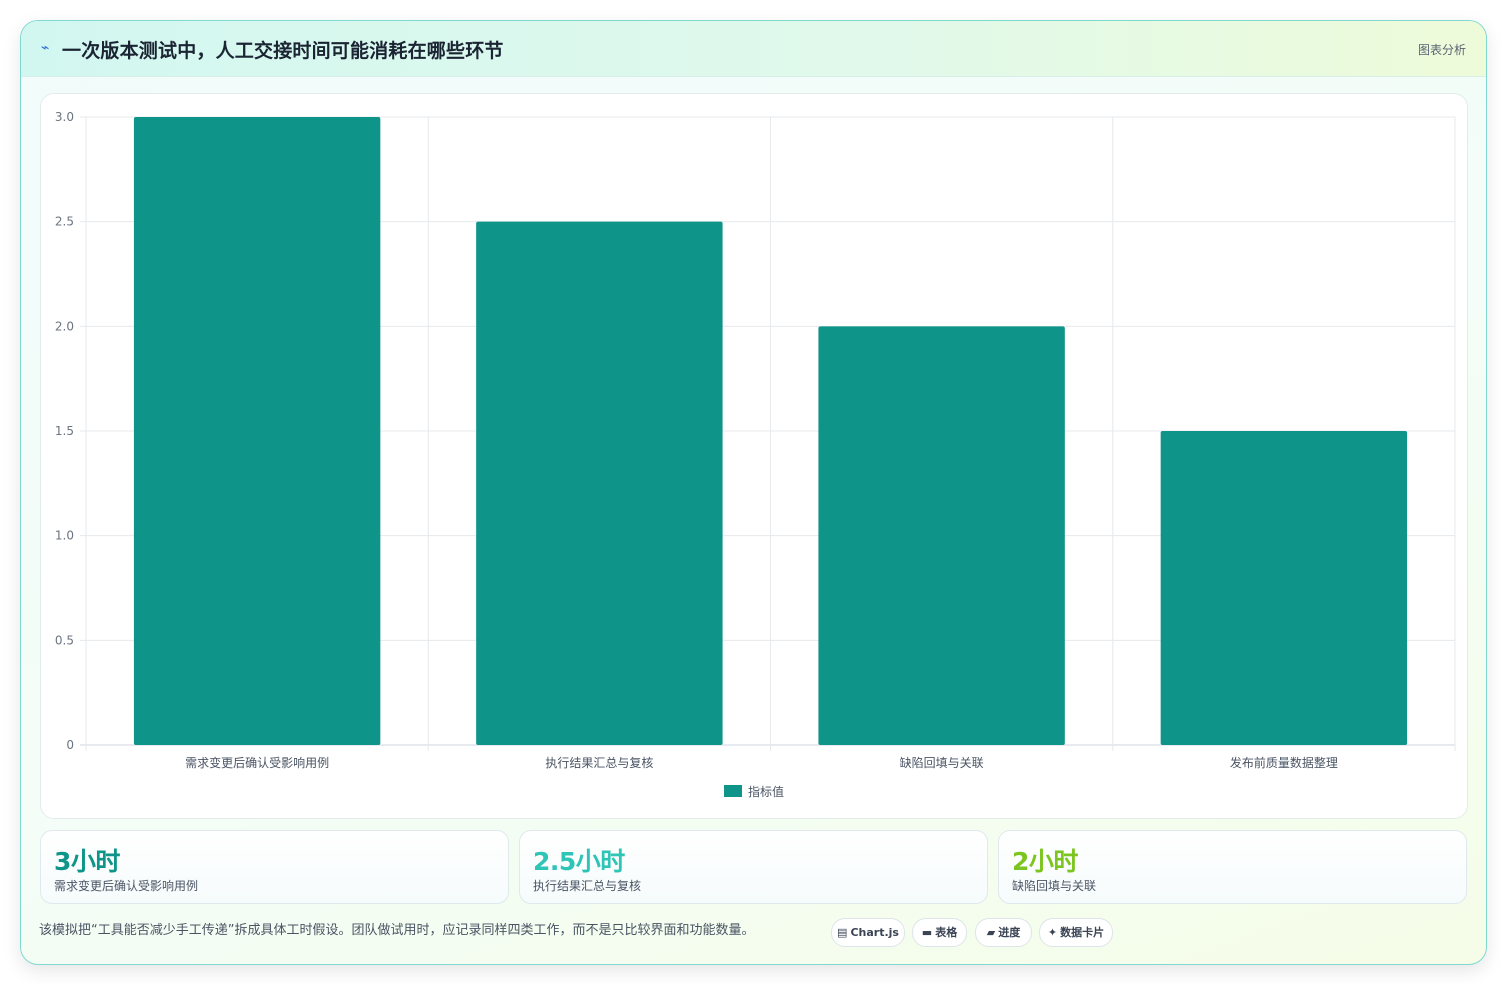  What do you see at coordinates (87, 861) in the screenshot?
I see `stat-value: 3小时` at bounding box center [87, 861].